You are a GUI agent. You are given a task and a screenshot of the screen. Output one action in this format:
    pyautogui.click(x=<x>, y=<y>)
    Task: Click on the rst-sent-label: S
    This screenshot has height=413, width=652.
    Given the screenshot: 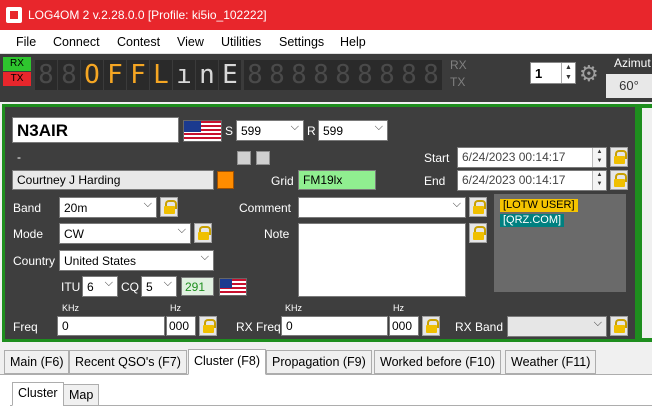 What is the action you would take?
    pyautogui.click(x=229, y=131)
    